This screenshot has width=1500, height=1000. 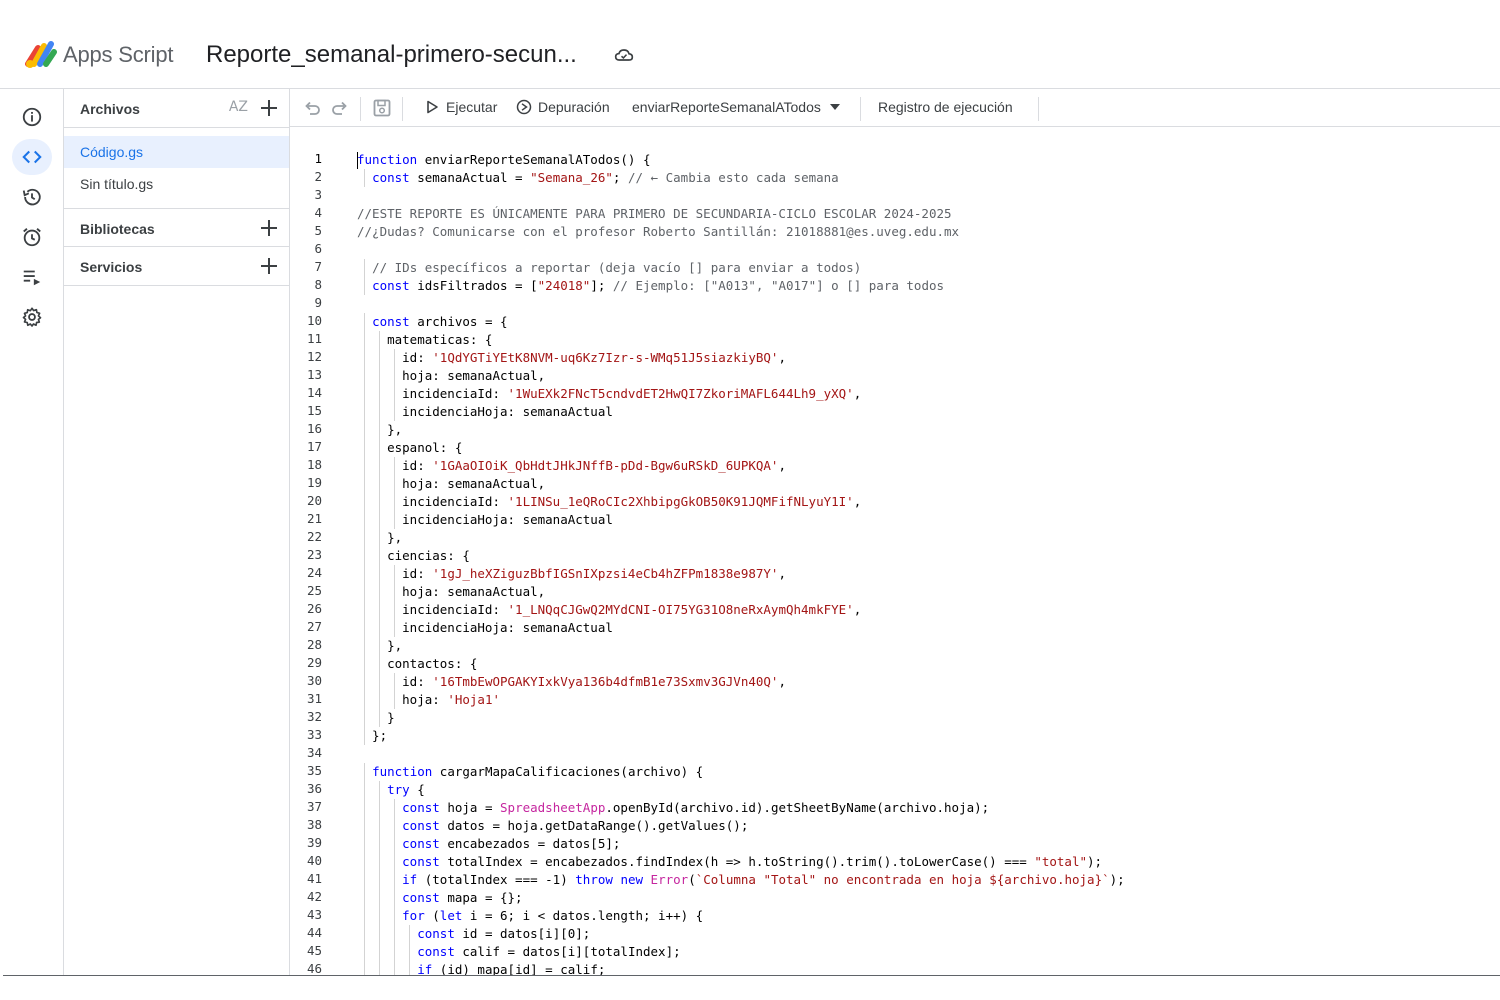 What do you see at coordinates (504, 160) in the screenshot?
I see `code-line: function enviarReporteSemanalATodos() {` at bounding box center [504, 160].